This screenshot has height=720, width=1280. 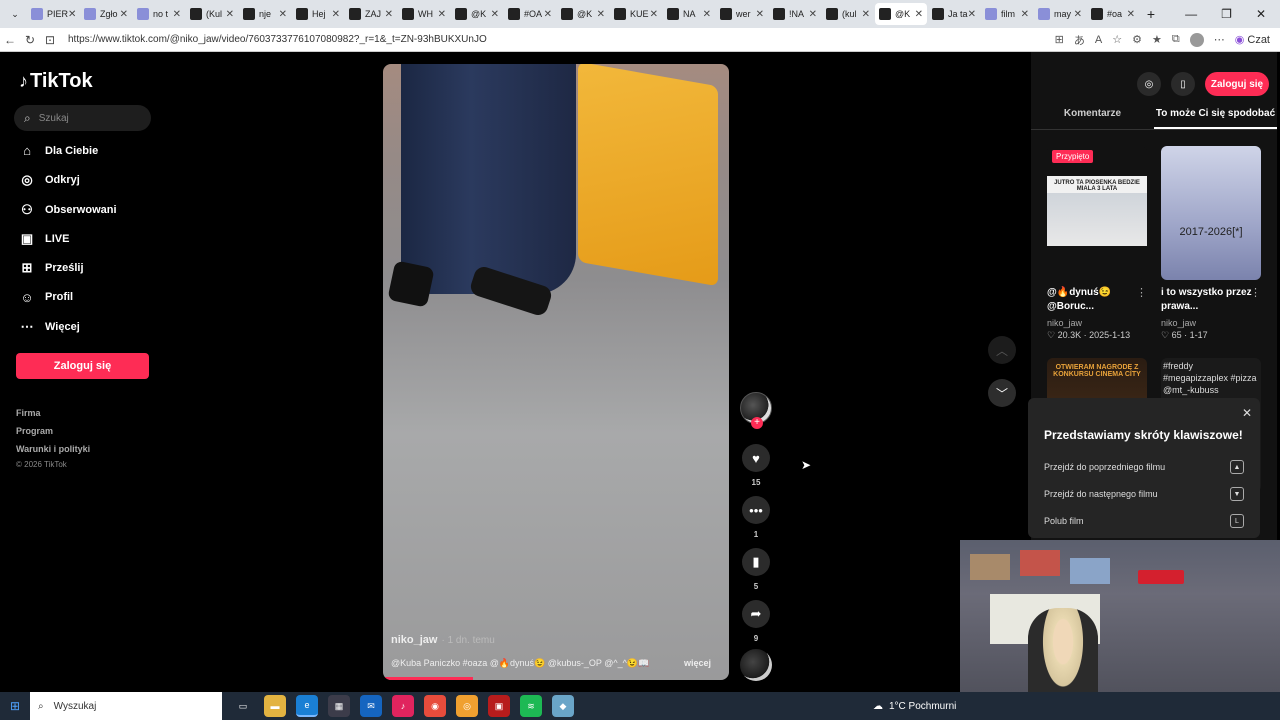 What do you see at coordinates (756, 458) in the screenshot?
I see `heart-icon: ♥` at bounding box center [756, 458].